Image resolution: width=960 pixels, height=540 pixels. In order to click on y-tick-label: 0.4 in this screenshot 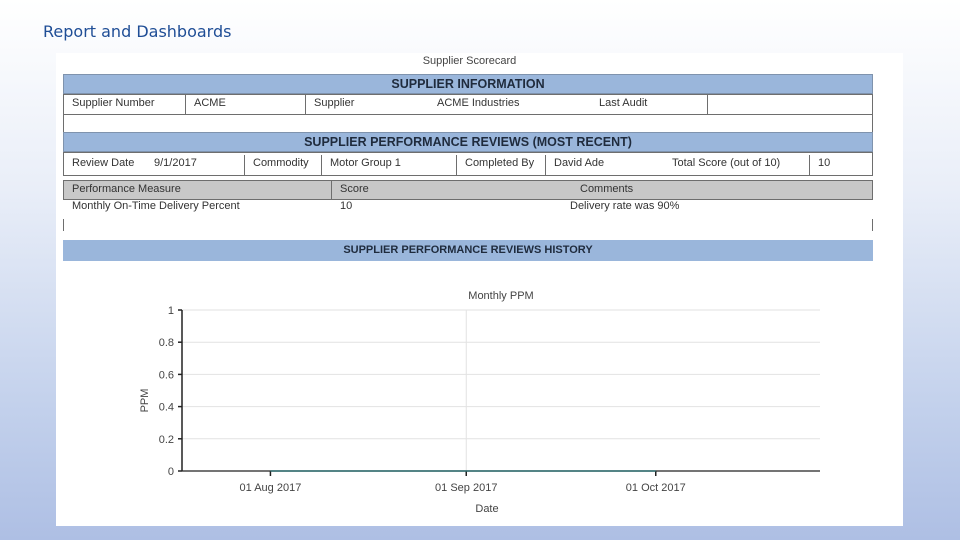, I will do `click(166, 408)`.